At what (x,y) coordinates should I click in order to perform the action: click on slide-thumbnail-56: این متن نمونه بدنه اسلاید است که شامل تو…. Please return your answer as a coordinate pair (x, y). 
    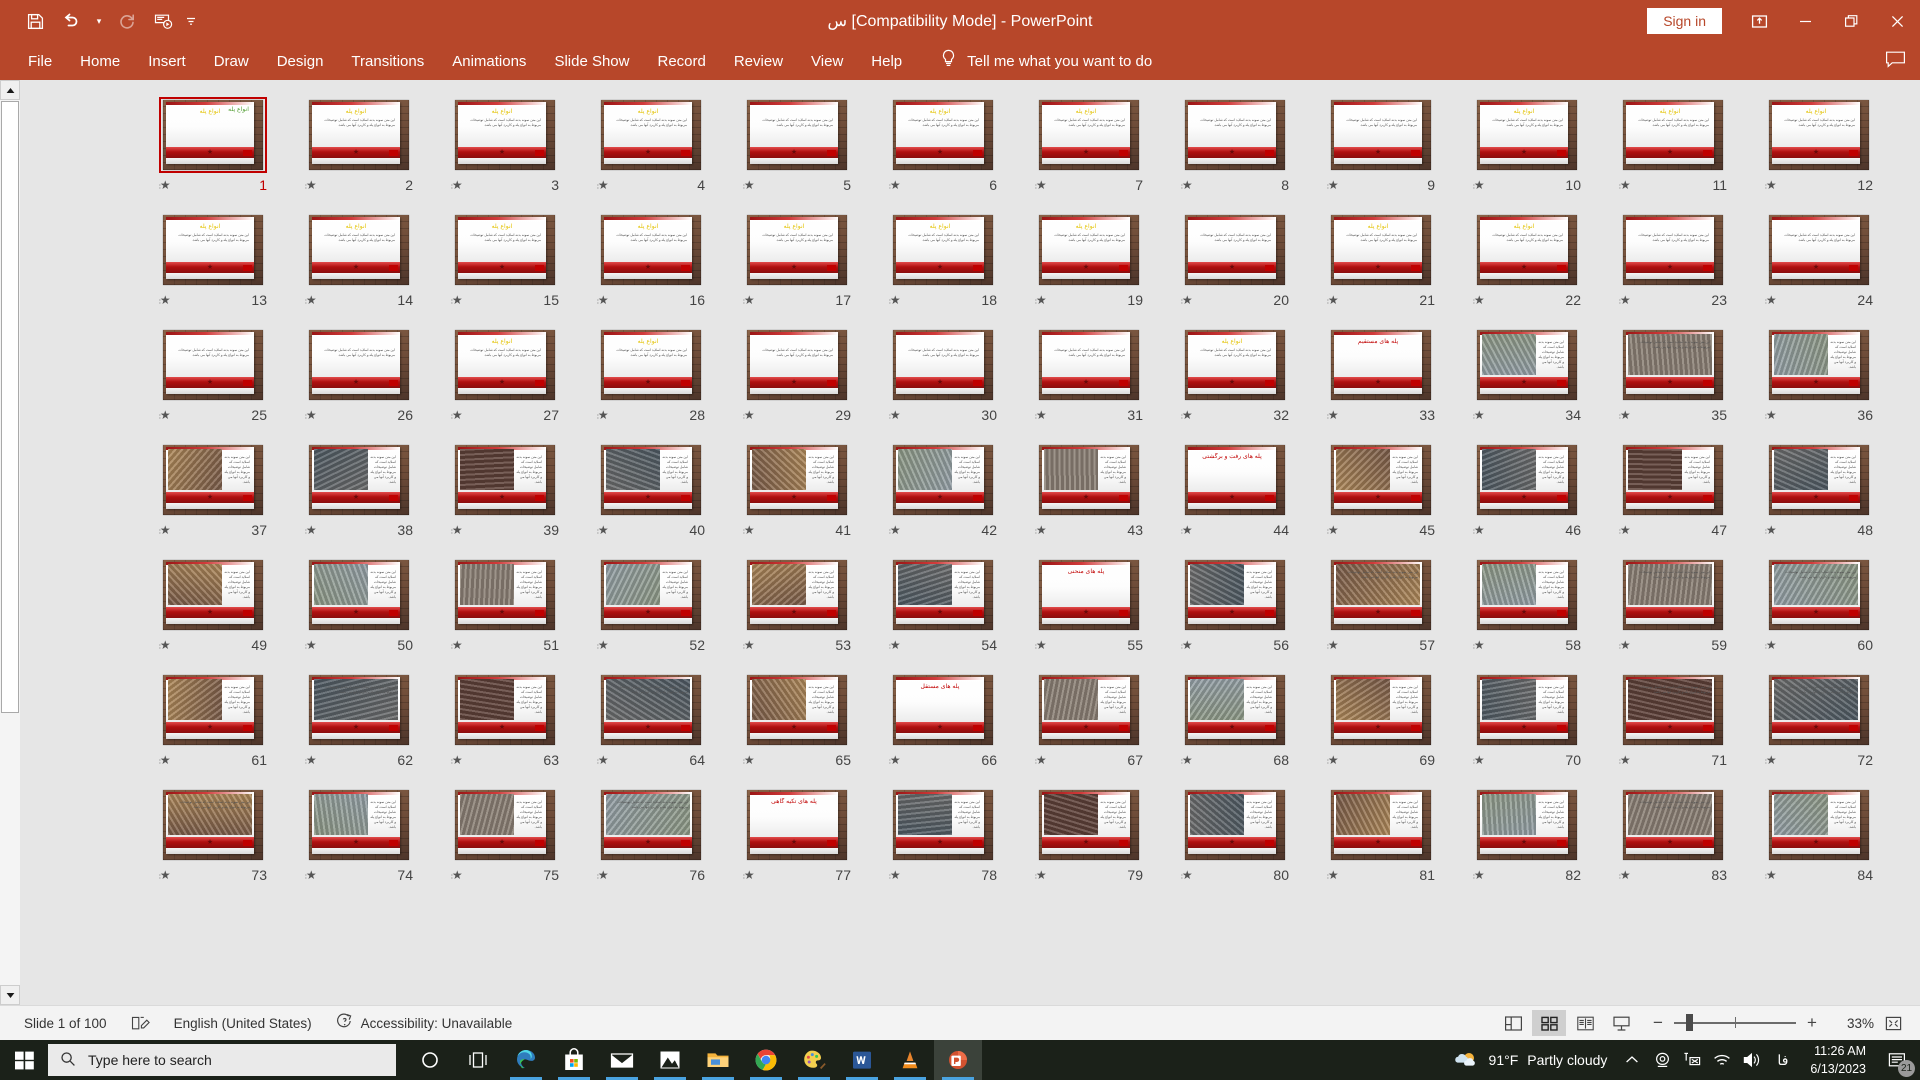
    Looking at the image, I should click on (1235, 609).